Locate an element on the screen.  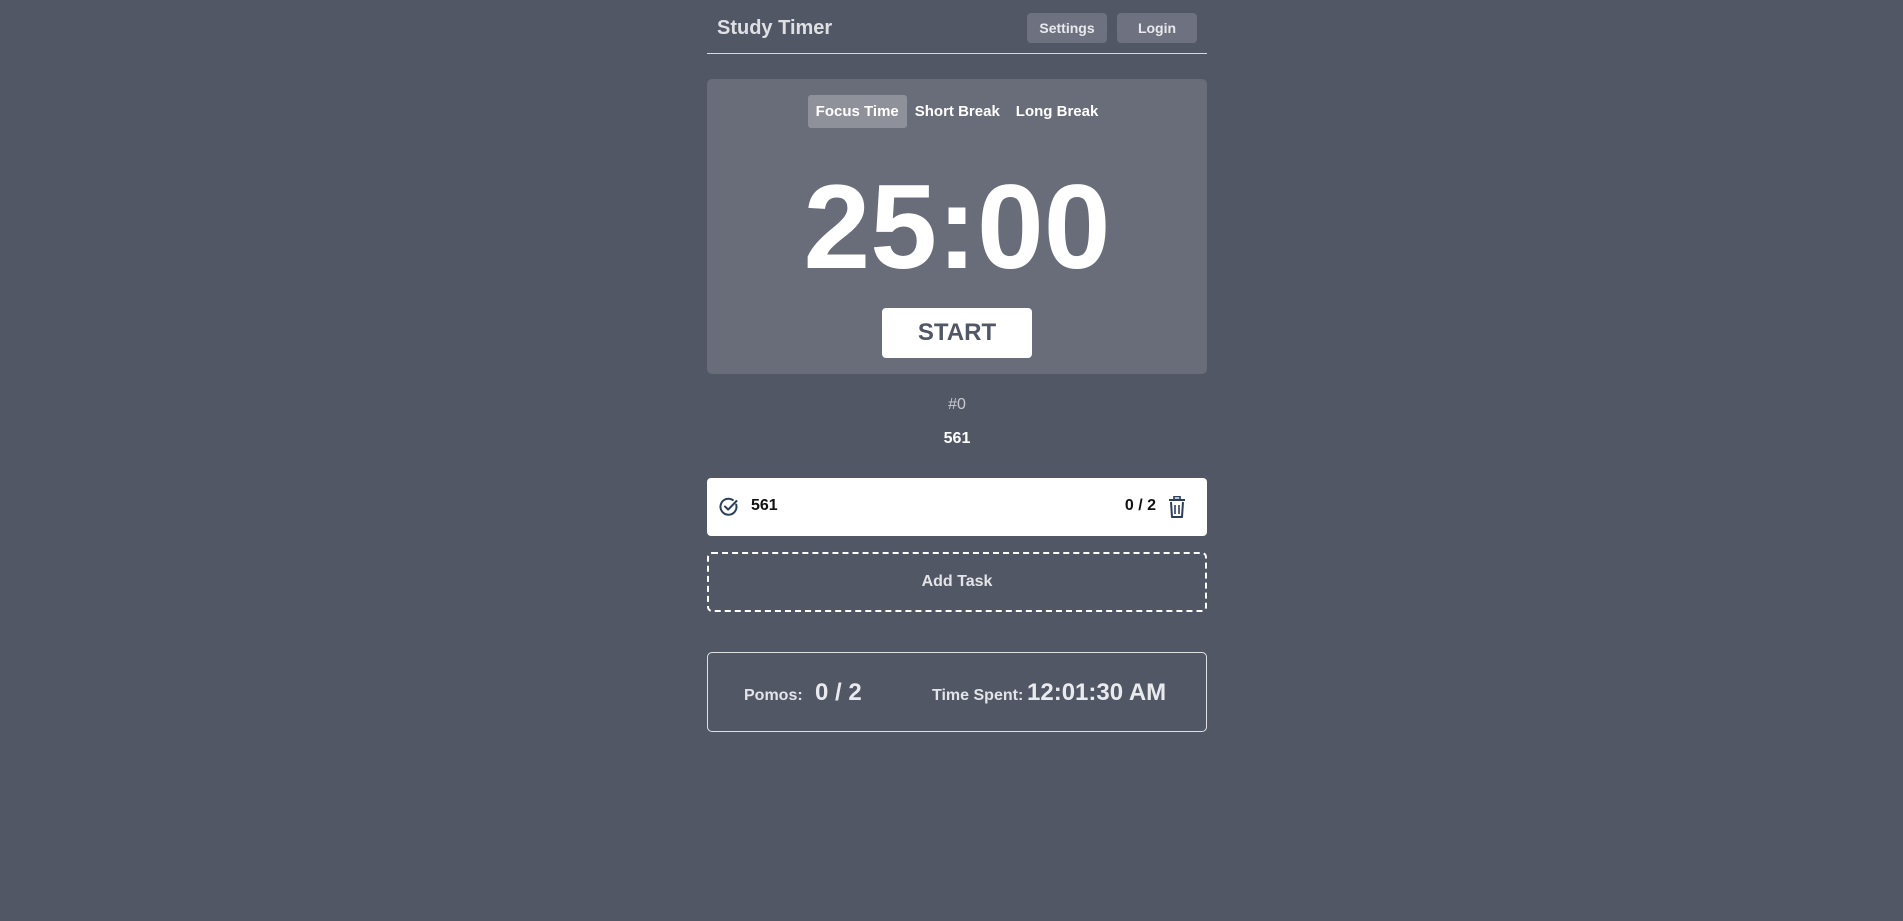
login-button: Login is located at coordinates (1157, 28).